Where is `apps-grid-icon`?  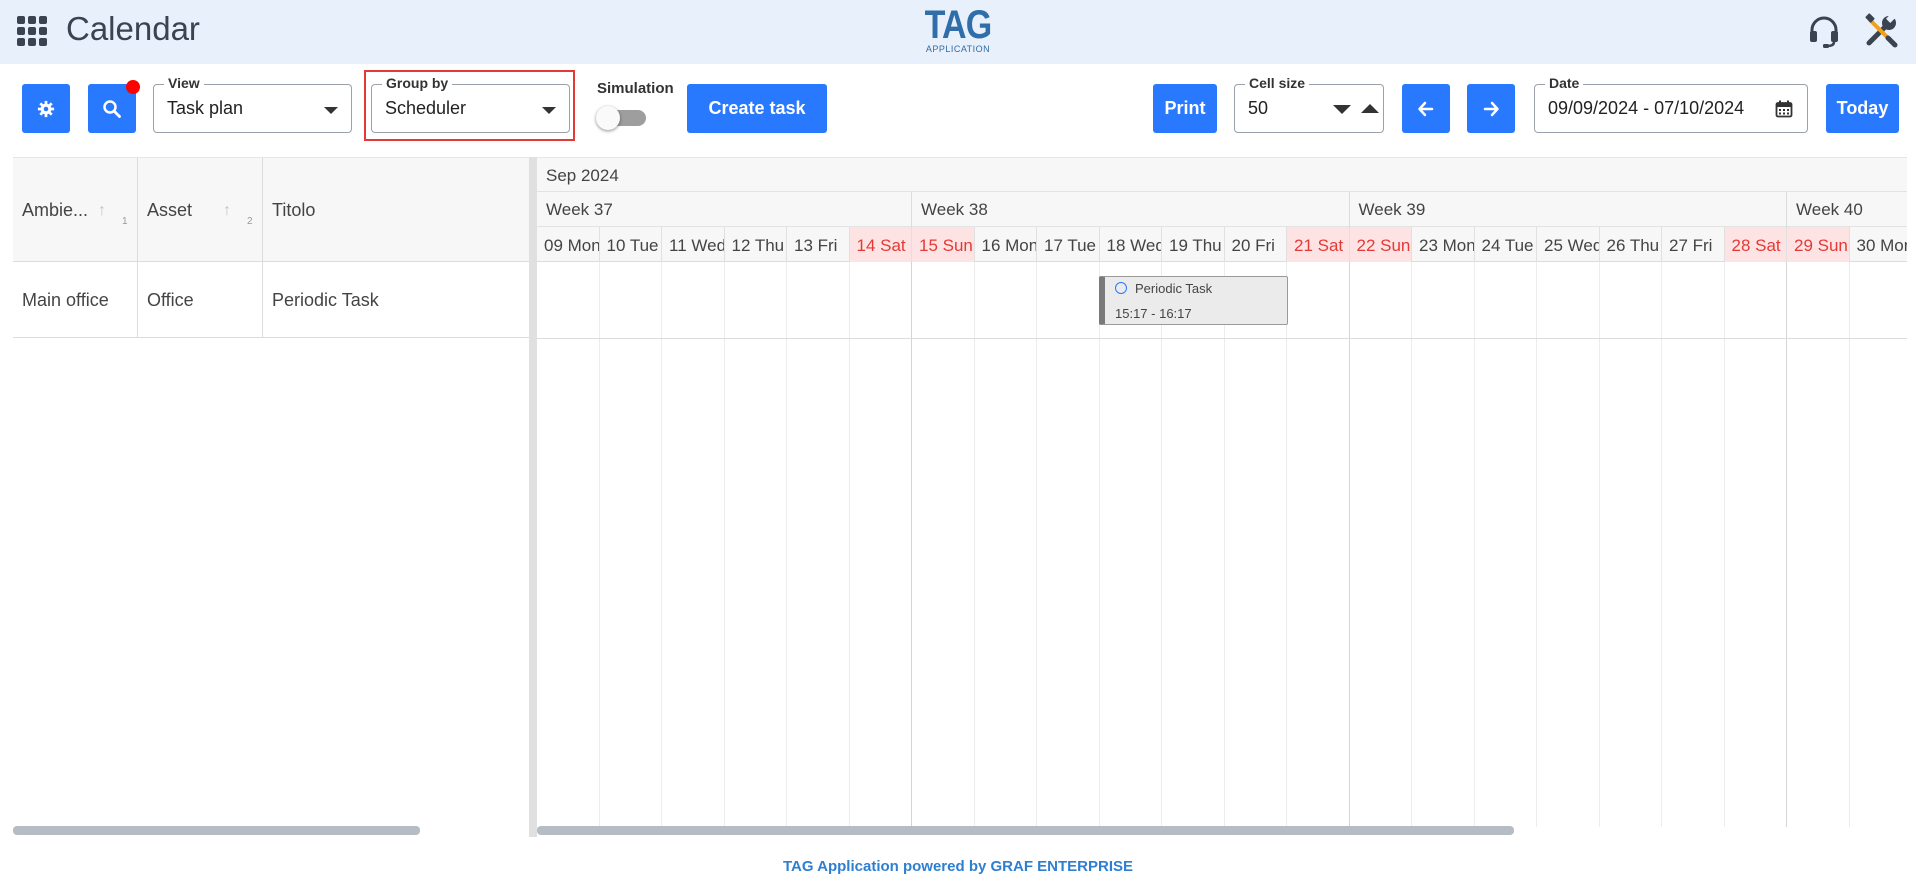
apps-grid-icon is located at coordinates (32, 31).